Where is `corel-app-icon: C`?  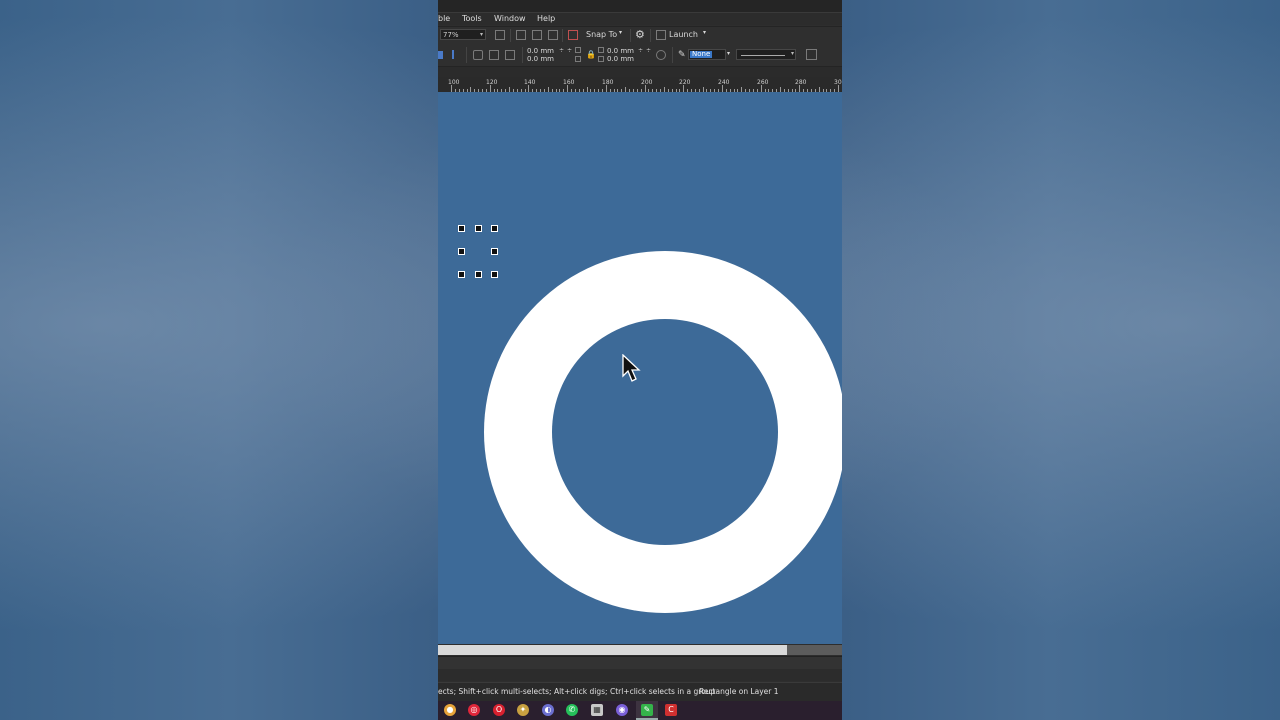
corel-app-icon: C is located at coordinates (671, 710).